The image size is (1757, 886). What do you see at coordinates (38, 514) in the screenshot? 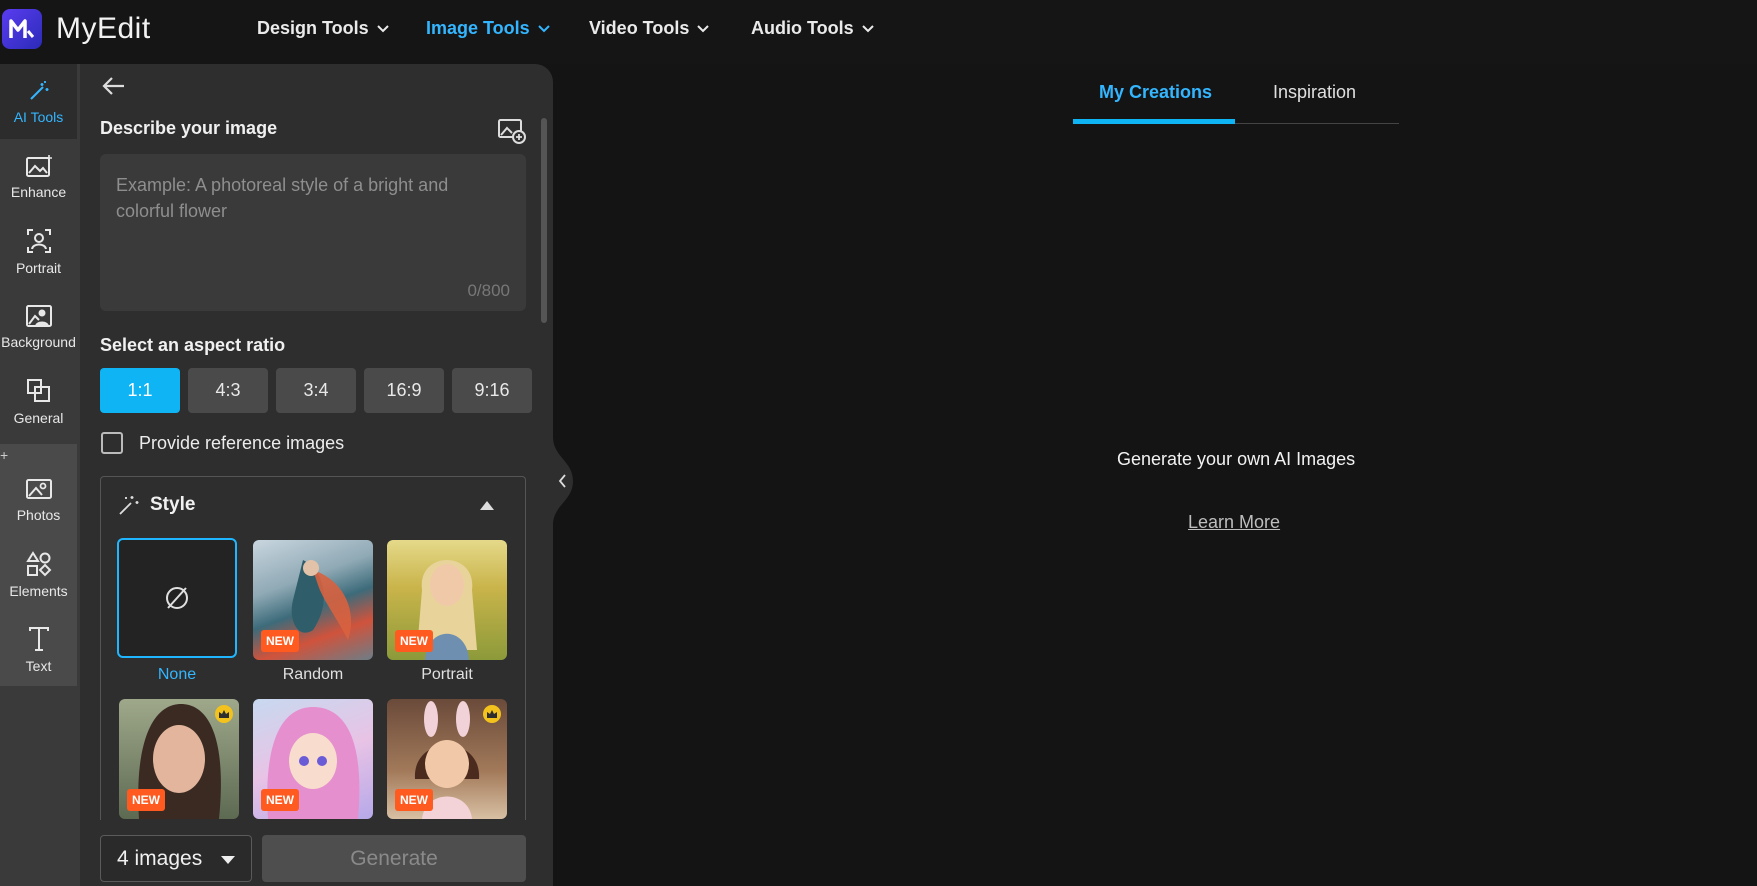
I see `rail-label: Photos` at bounding box center [38, 514].